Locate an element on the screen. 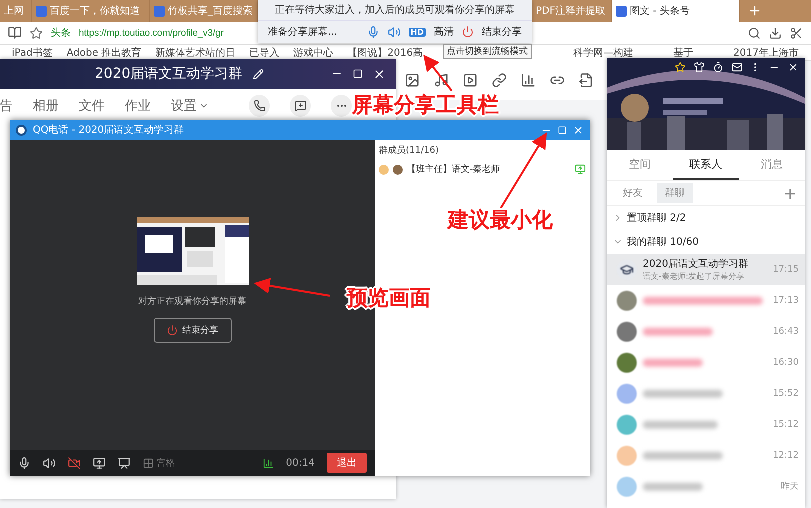 The height and width of the screenshot is (508, 811). presentation-icon is located at coordinates (124, 463).